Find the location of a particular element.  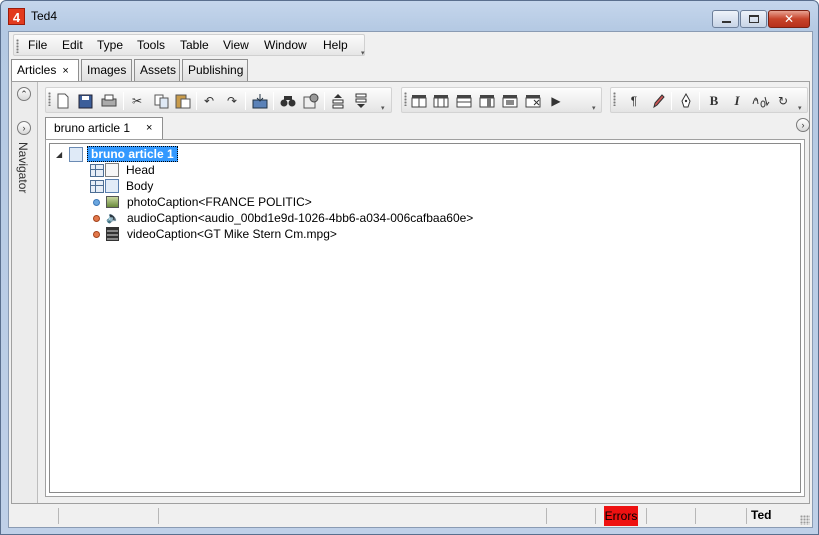

menubar-grip is located at coordinates (17, 46).